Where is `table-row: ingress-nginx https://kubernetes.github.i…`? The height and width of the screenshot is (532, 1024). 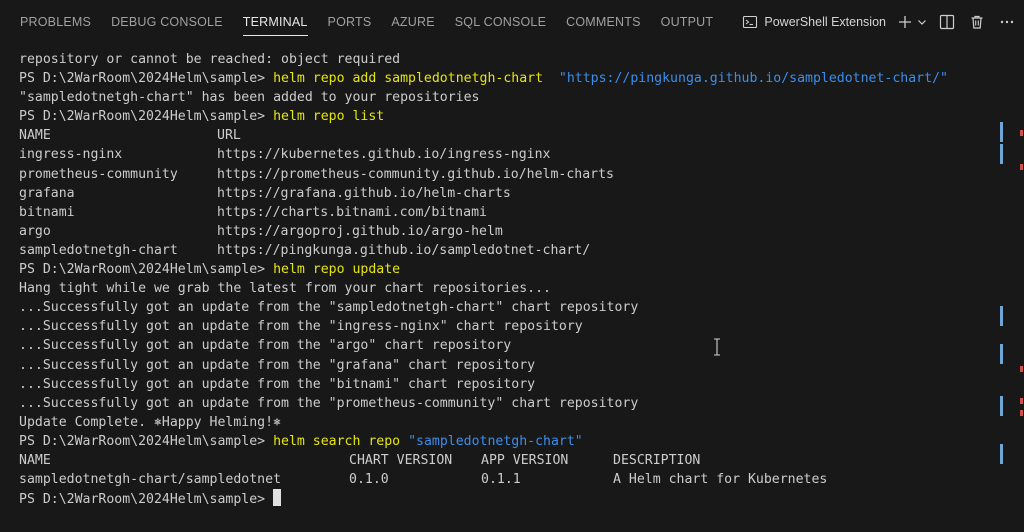
table-row: ingress-nginx https://kubernetes.github.i… is located at coordinates (509, 154).